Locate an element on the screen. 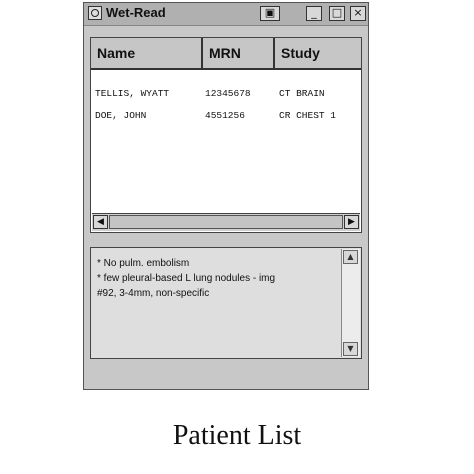 The height and width of the screenshot is (474, 474). title-bar: Wet-Read ▣ _ □ × is located at coordinates (226, 14).